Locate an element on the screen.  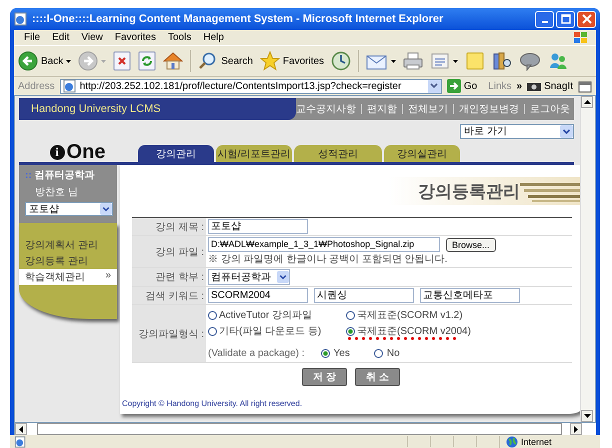
chat-icon is located at coordinates (530, 61).